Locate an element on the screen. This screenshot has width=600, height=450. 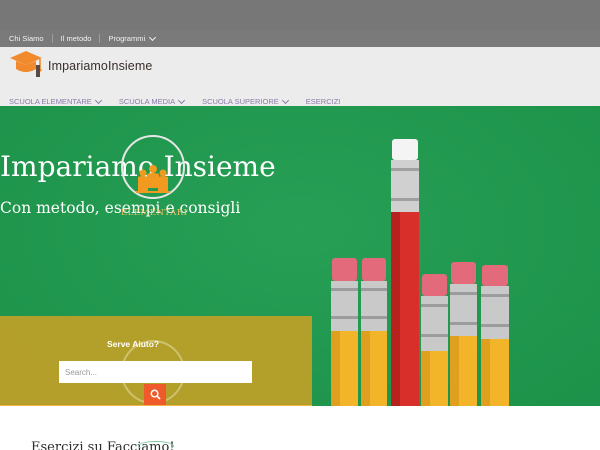
search-icon is located at coordinates (155, 394).